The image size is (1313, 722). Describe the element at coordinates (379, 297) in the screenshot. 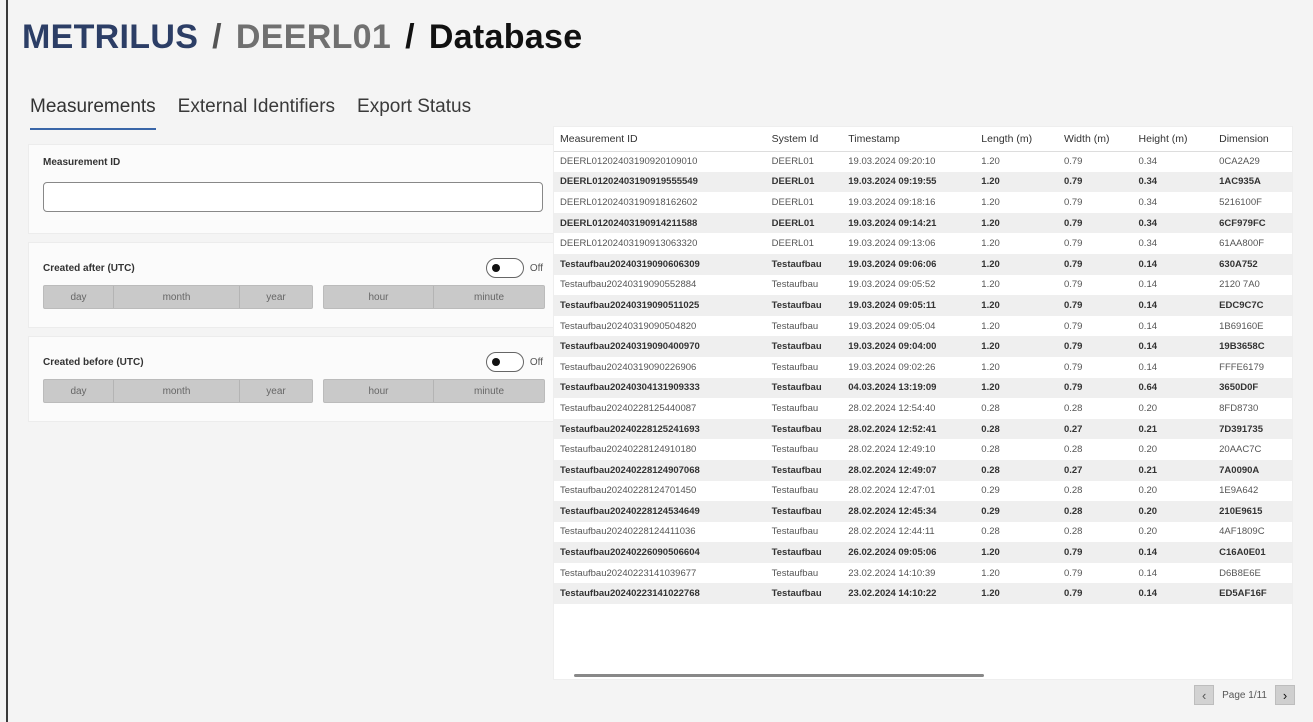

I see `created-after-hour-field: hour` at that location.